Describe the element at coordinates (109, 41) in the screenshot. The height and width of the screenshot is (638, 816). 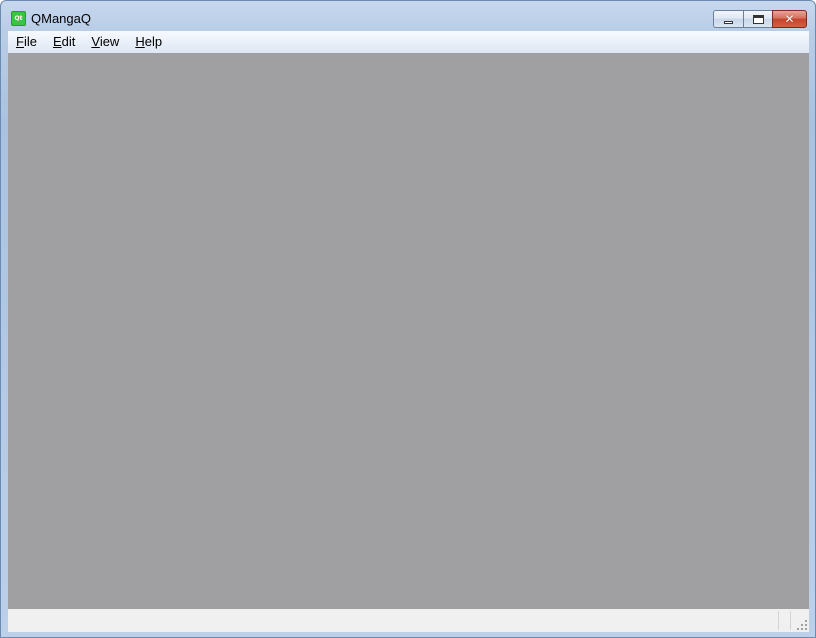
I see `menu-view-label: iew` at that location.